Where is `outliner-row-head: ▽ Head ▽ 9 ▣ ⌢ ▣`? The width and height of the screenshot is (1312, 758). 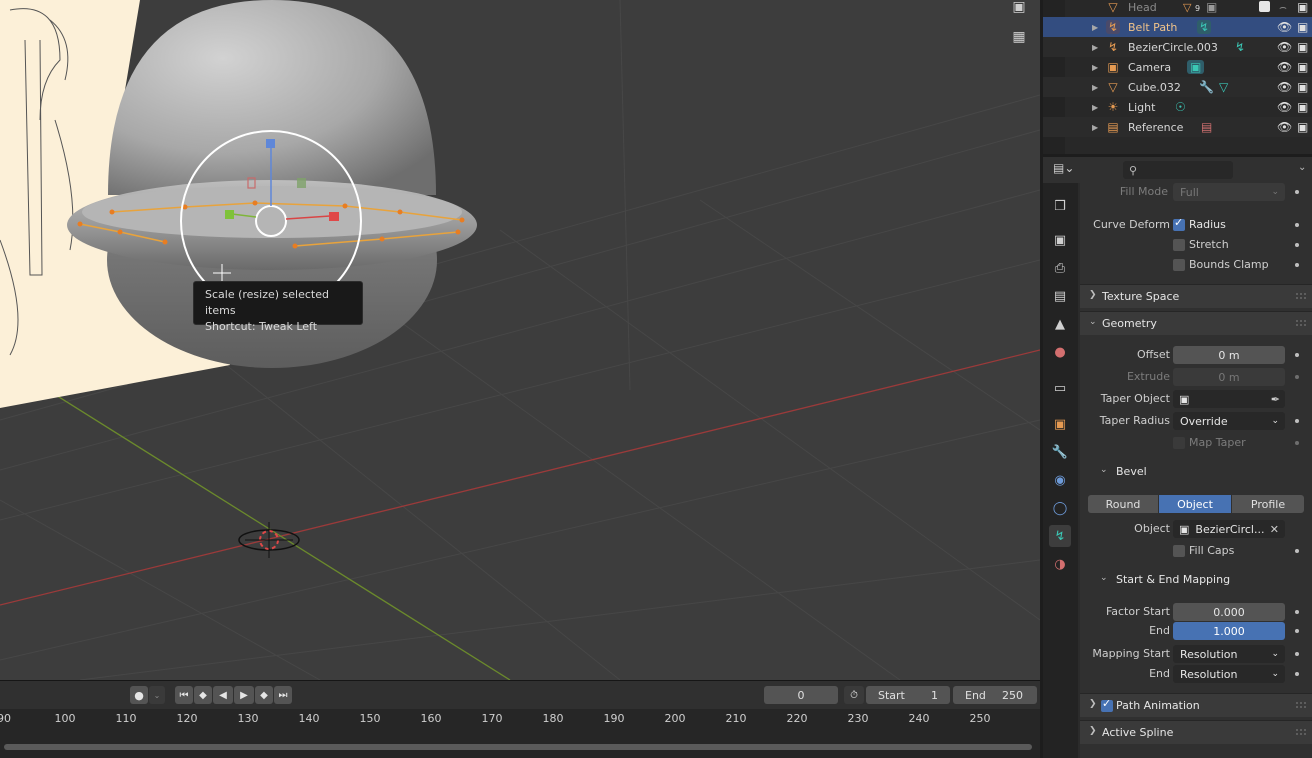
outliner-row-head: ▽ Head ▽ 9 ▣ ⌢ ▣ is located at coordinates (1177, 8).